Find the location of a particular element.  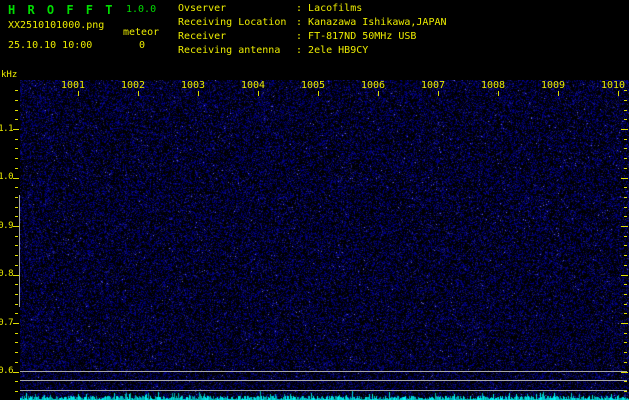

info-label: Receiving Location is located at coordinates (232, 22).